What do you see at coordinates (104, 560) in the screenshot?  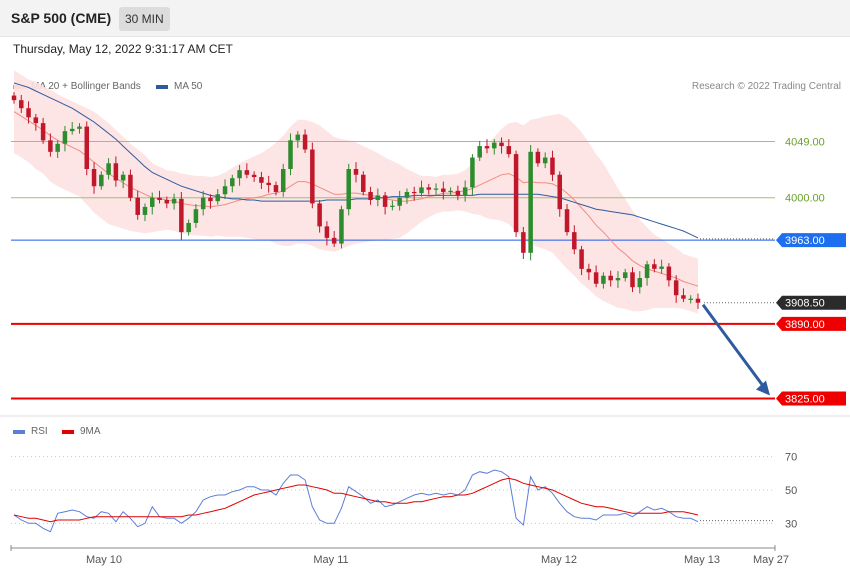 I see `x-tick-label: May 10` at bounding box center [104, 560].